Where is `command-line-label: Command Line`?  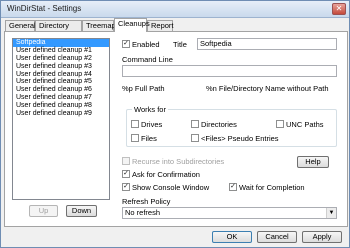 command-line-label: Command Line is located at coordinates (147, 59).